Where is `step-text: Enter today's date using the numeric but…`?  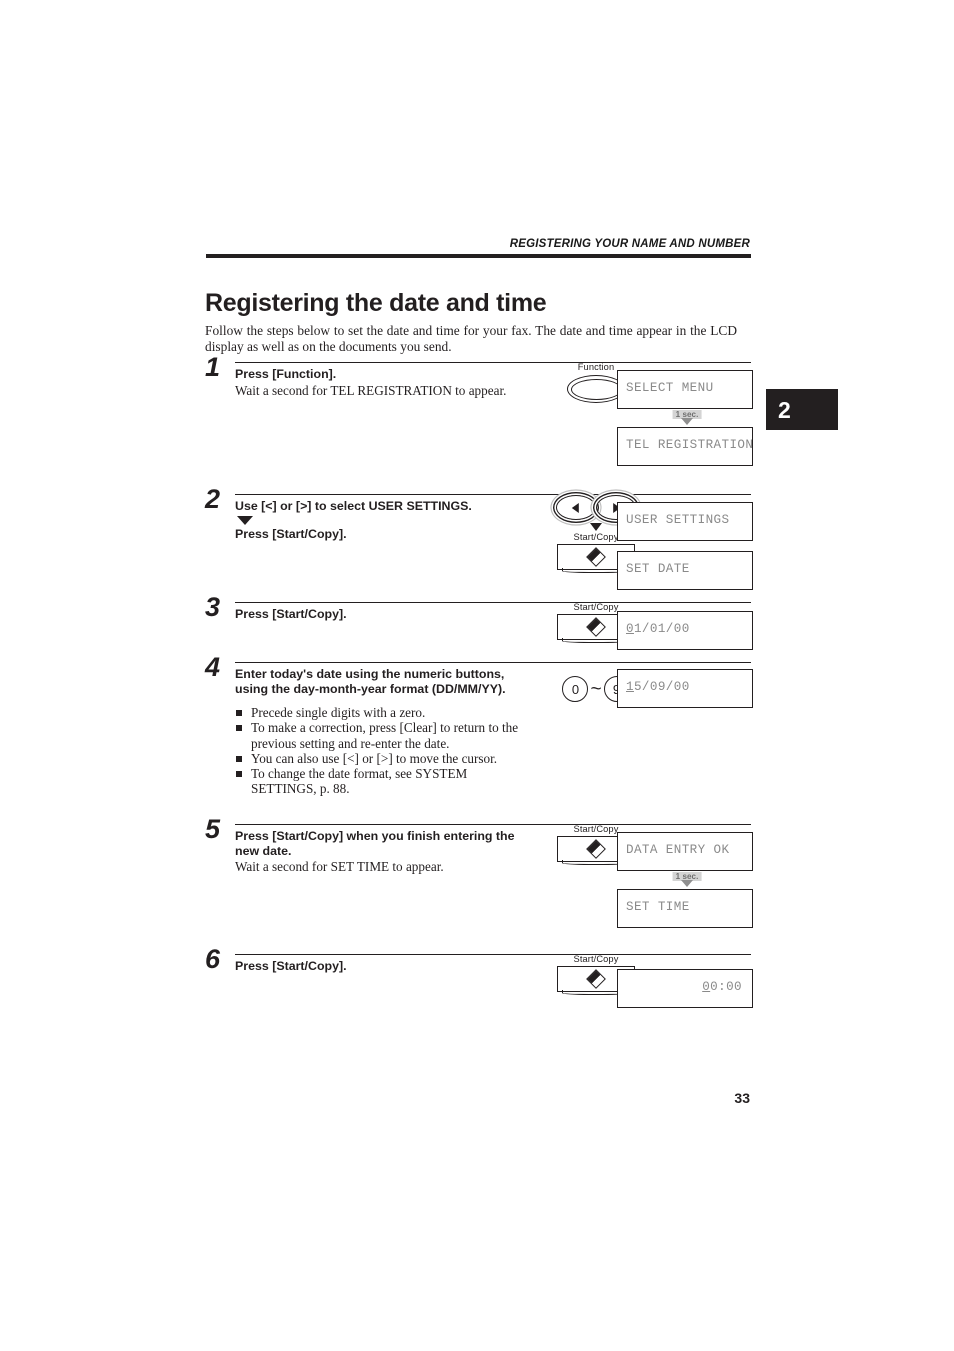 step-text: Enter today's date using the numeric but… is located at coordinates (385, 732).